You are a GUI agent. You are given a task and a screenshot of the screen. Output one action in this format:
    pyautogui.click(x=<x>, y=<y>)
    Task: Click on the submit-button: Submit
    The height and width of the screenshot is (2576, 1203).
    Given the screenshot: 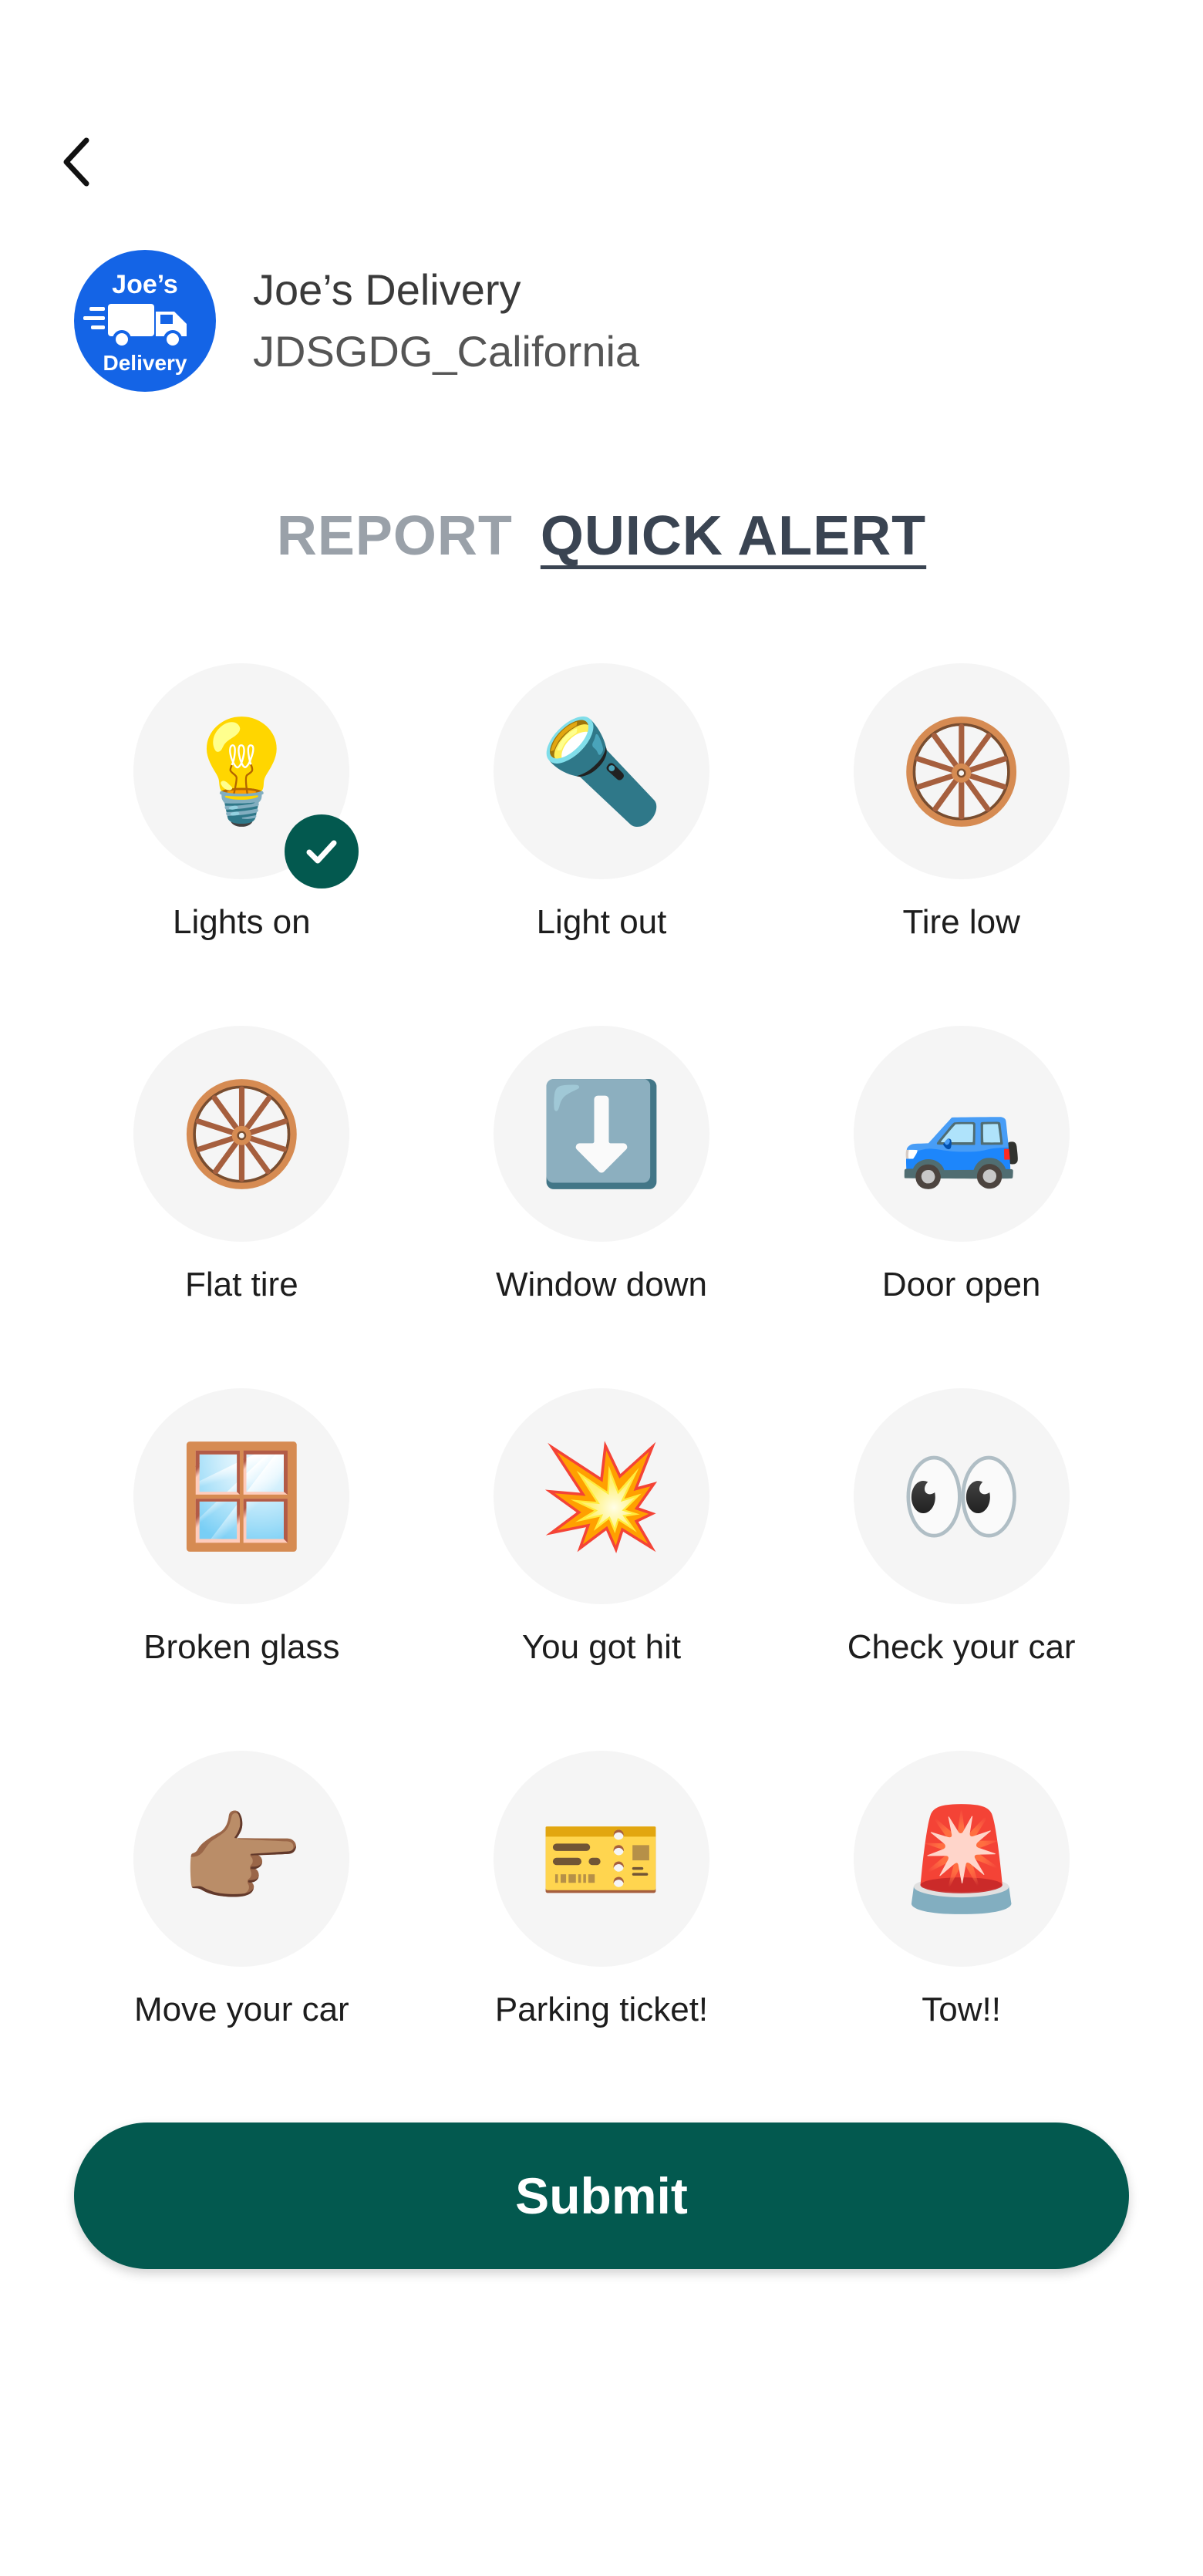 What is the action you would take?
    pyautogui.click(x=601, y=2196)
    